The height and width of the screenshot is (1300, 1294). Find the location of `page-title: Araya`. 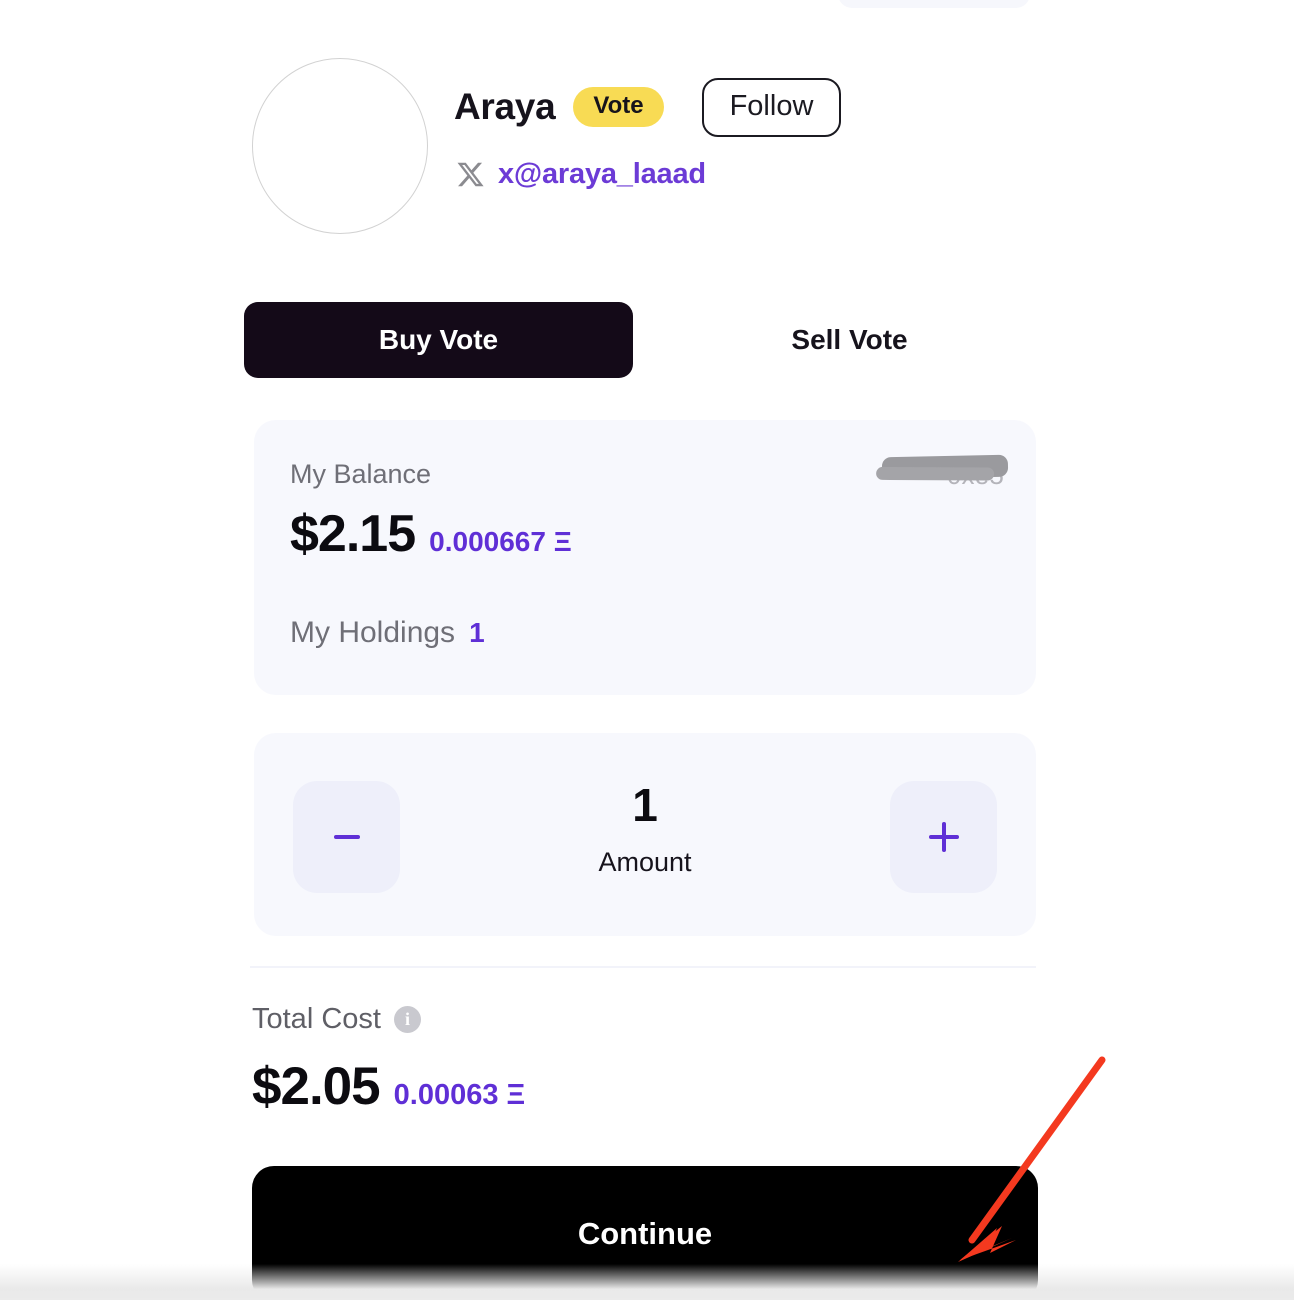

page-title: Araya is located at coordinates (505, 106).